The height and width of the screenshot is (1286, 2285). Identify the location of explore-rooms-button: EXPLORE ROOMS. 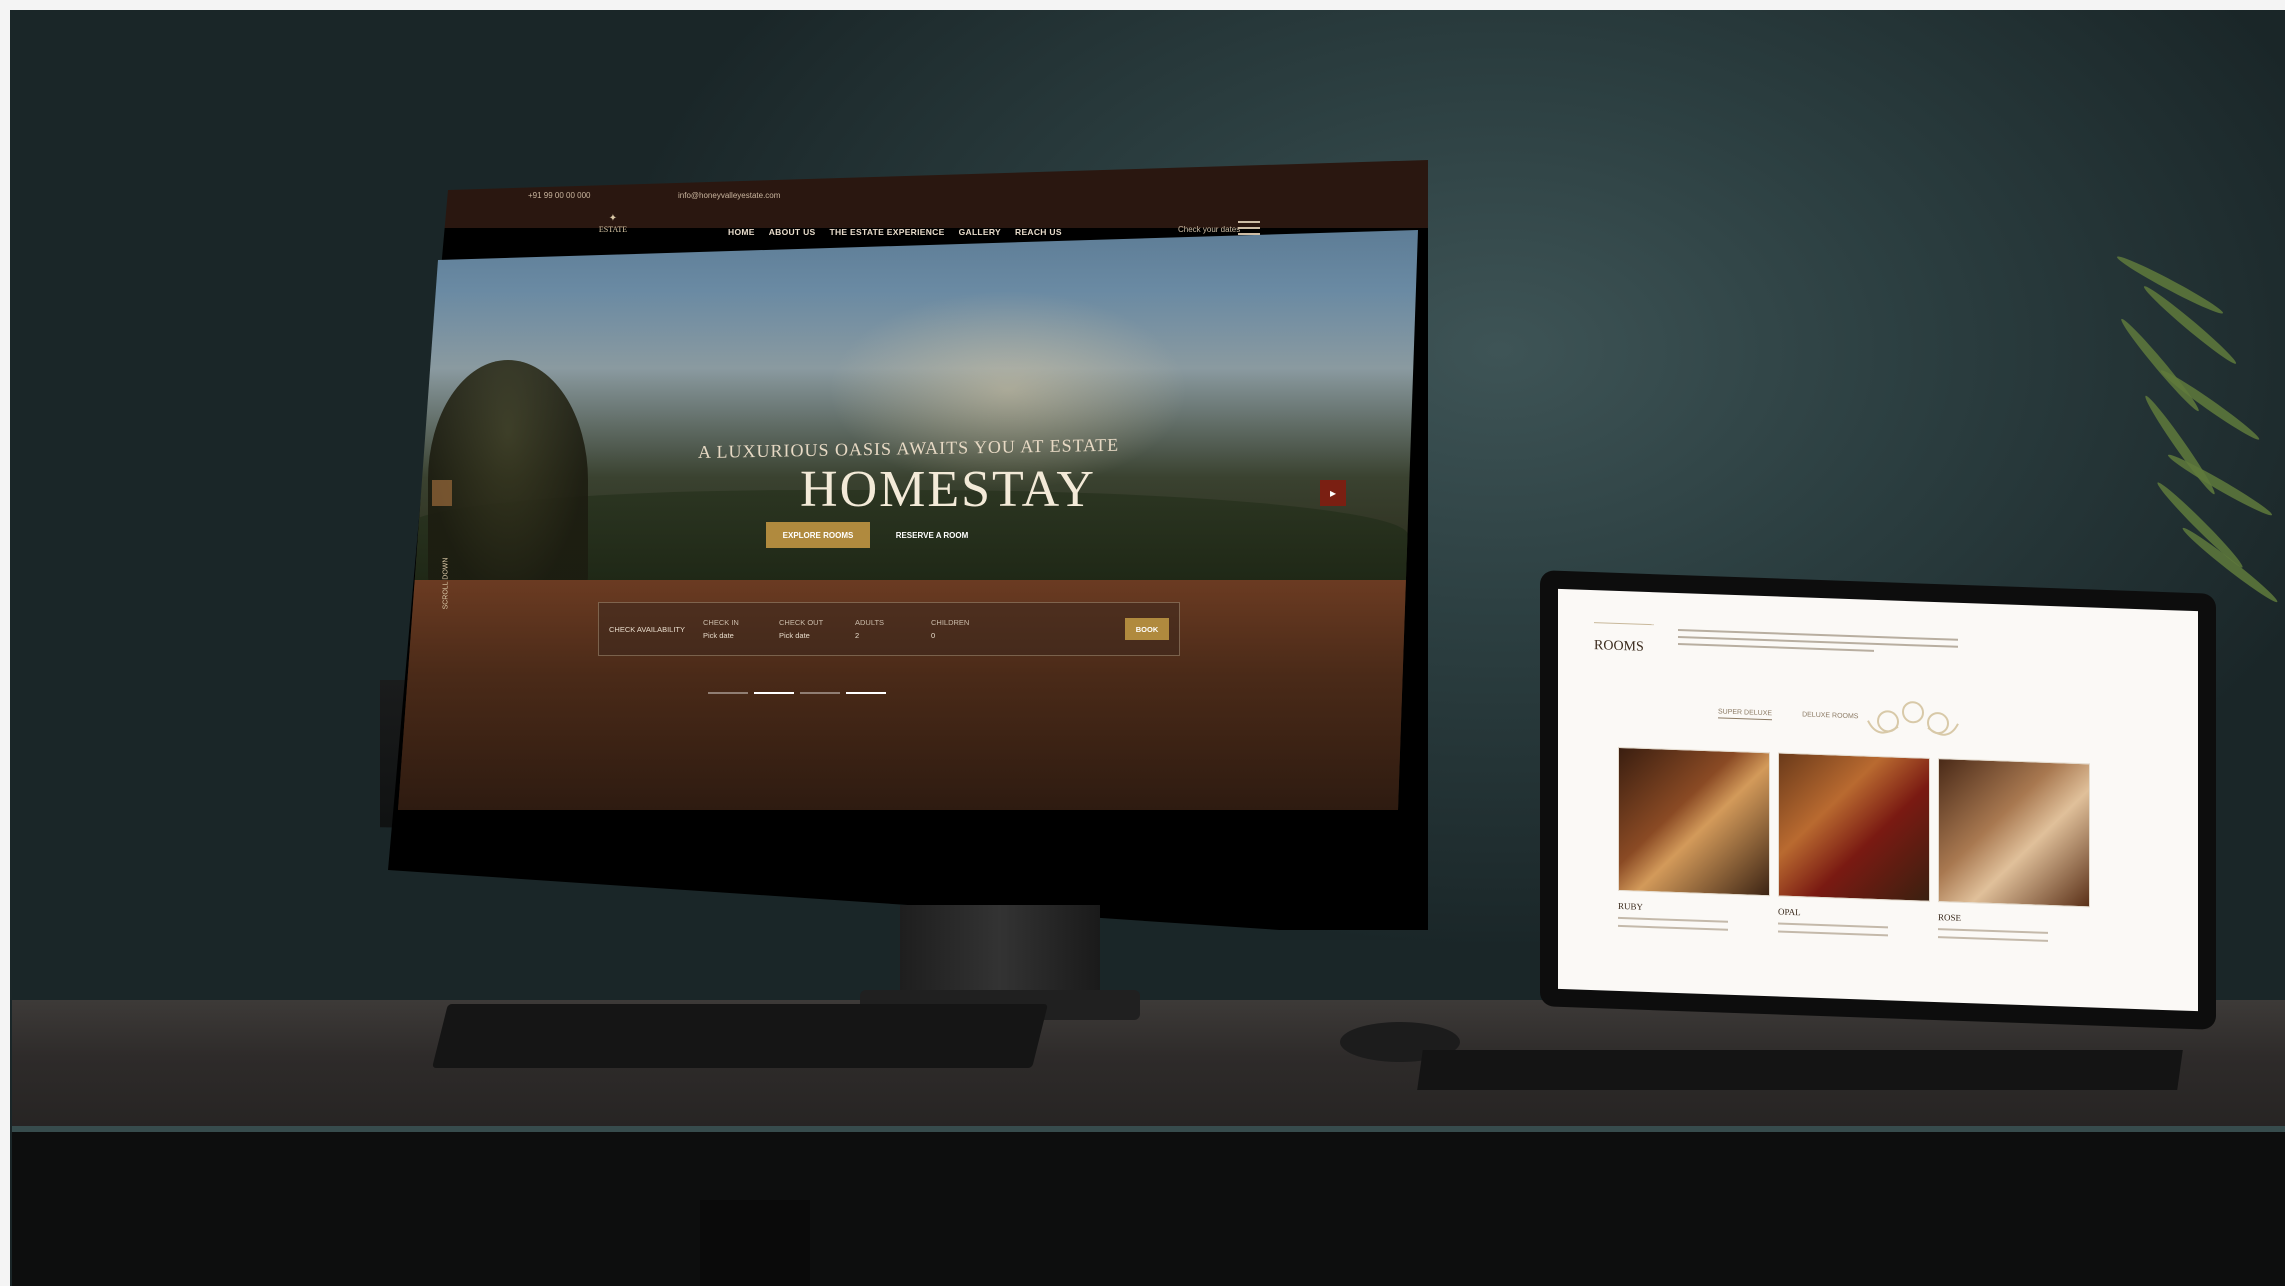
(818, 535).